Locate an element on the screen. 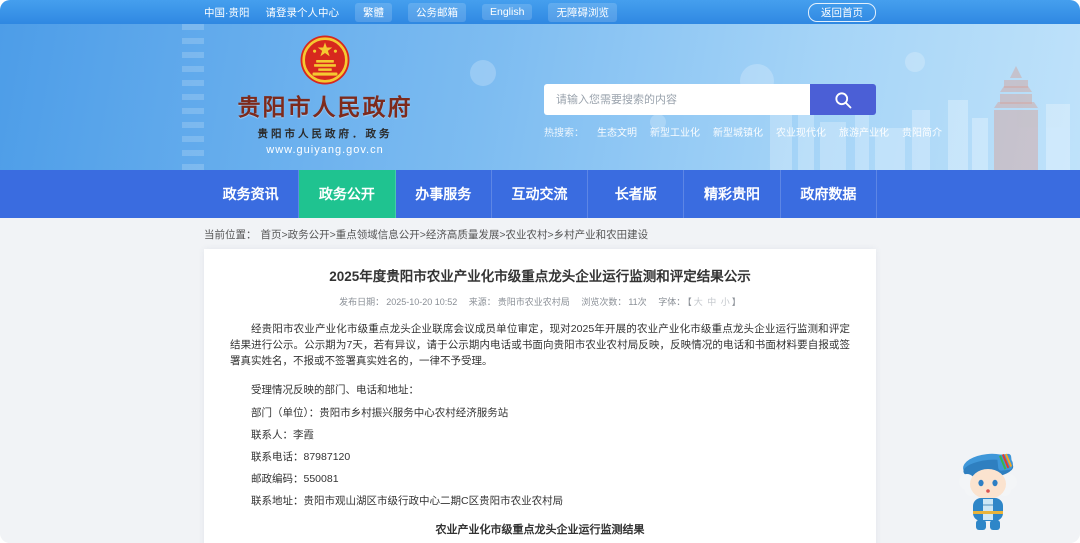  nav-tab: 政务资讯 is located at coordinates (251, 194).